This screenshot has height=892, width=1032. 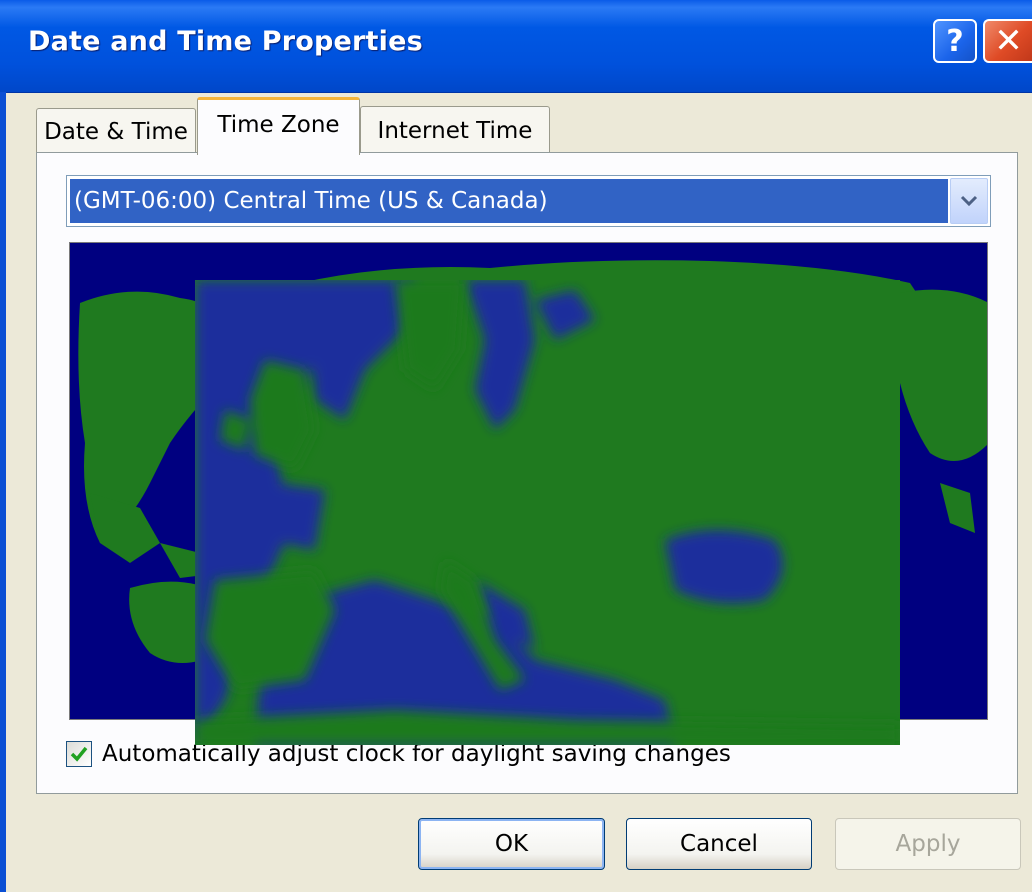 I want to click on chevron-down-icon, so click(x=969, y=201).